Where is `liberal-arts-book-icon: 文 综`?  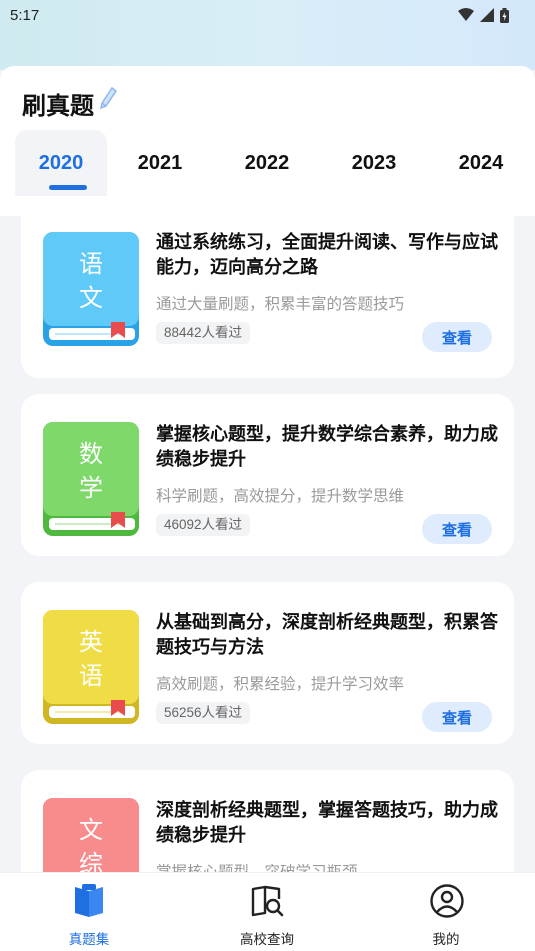 liberal-arts-book-icon: 文 综 is located at coordinates (91, 835).